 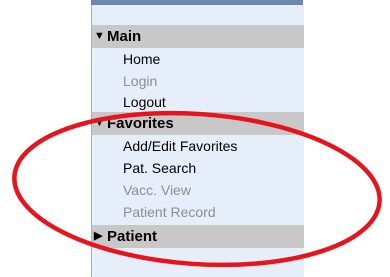 I want to click on section-title-patient: Patient, so click(x=132, y=236).